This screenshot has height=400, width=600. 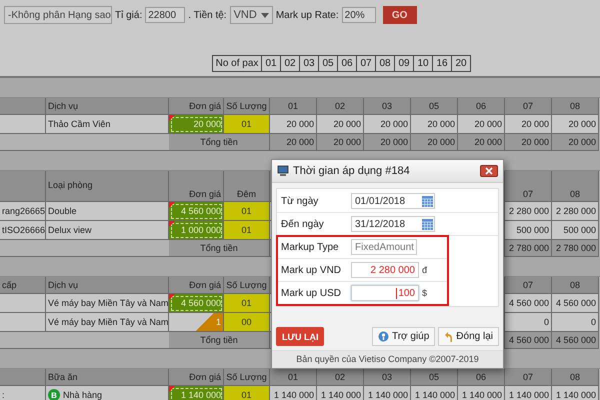 I want to click on go-button: GO, so click(x=399, y=15).